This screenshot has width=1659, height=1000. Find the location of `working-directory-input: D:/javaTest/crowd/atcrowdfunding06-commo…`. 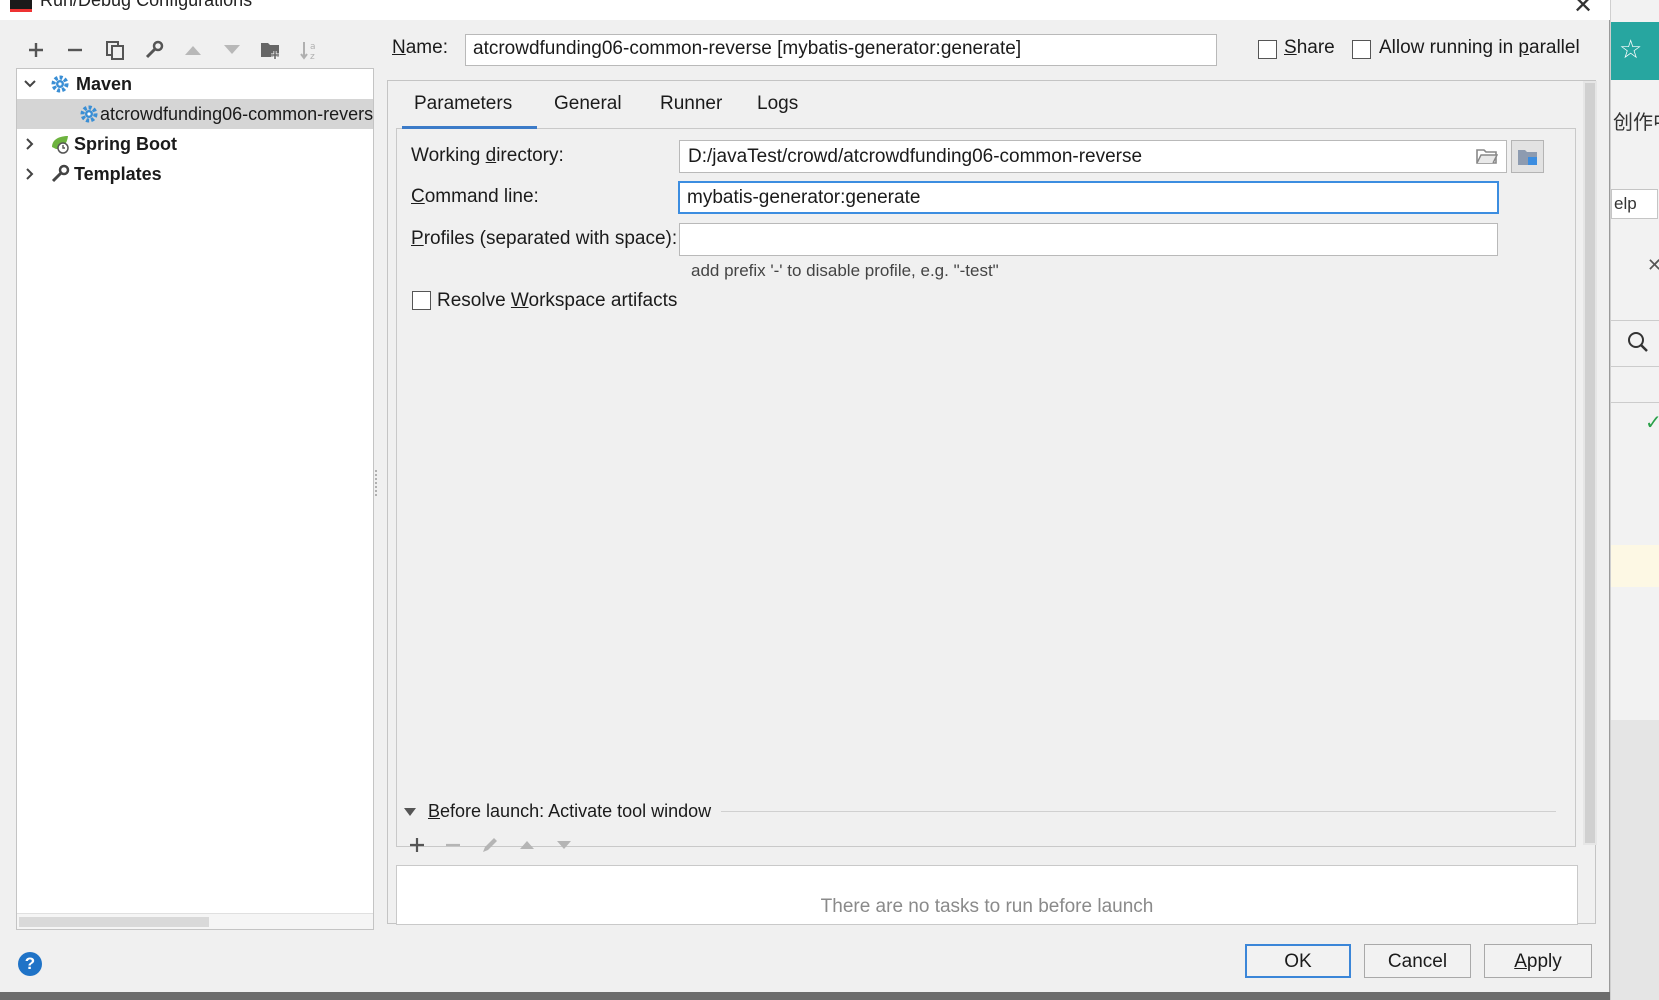

working-directory-input: D:/javaTest/crowd/atcrowdfunding06-commo… is located at coordinates (1093, 156).